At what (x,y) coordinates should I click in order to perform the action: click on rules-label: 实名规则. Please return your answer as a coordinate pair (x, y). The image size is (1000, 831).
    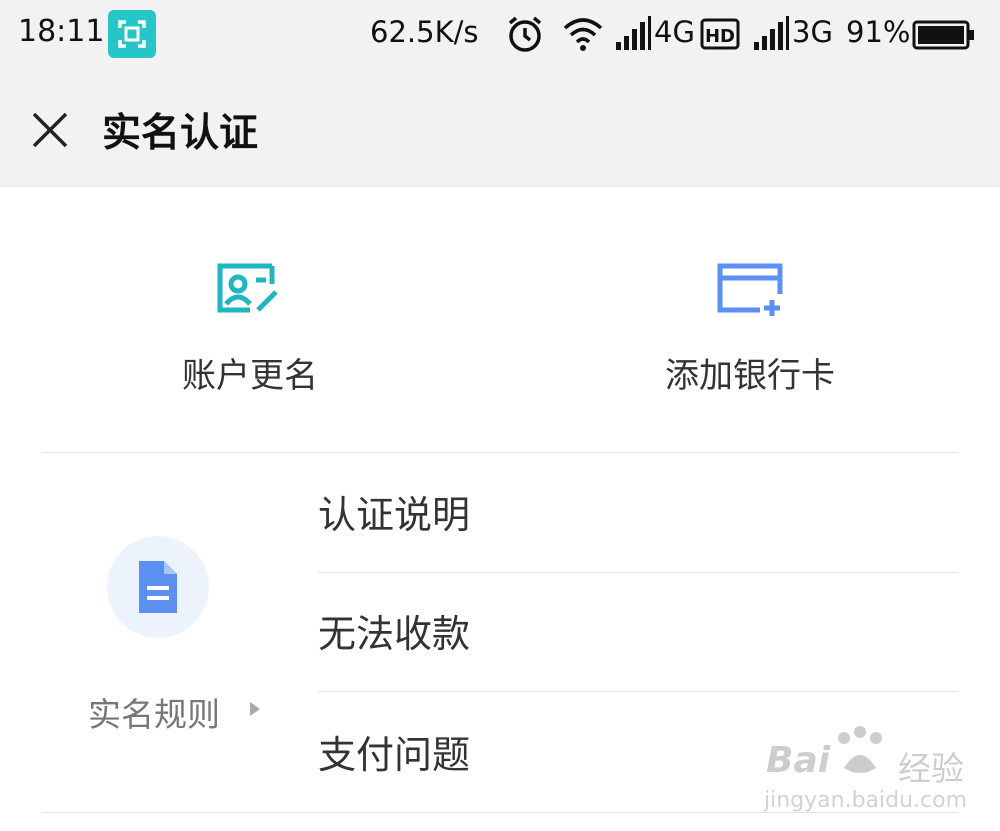
    Looking at the image, I should click on (154, 714).